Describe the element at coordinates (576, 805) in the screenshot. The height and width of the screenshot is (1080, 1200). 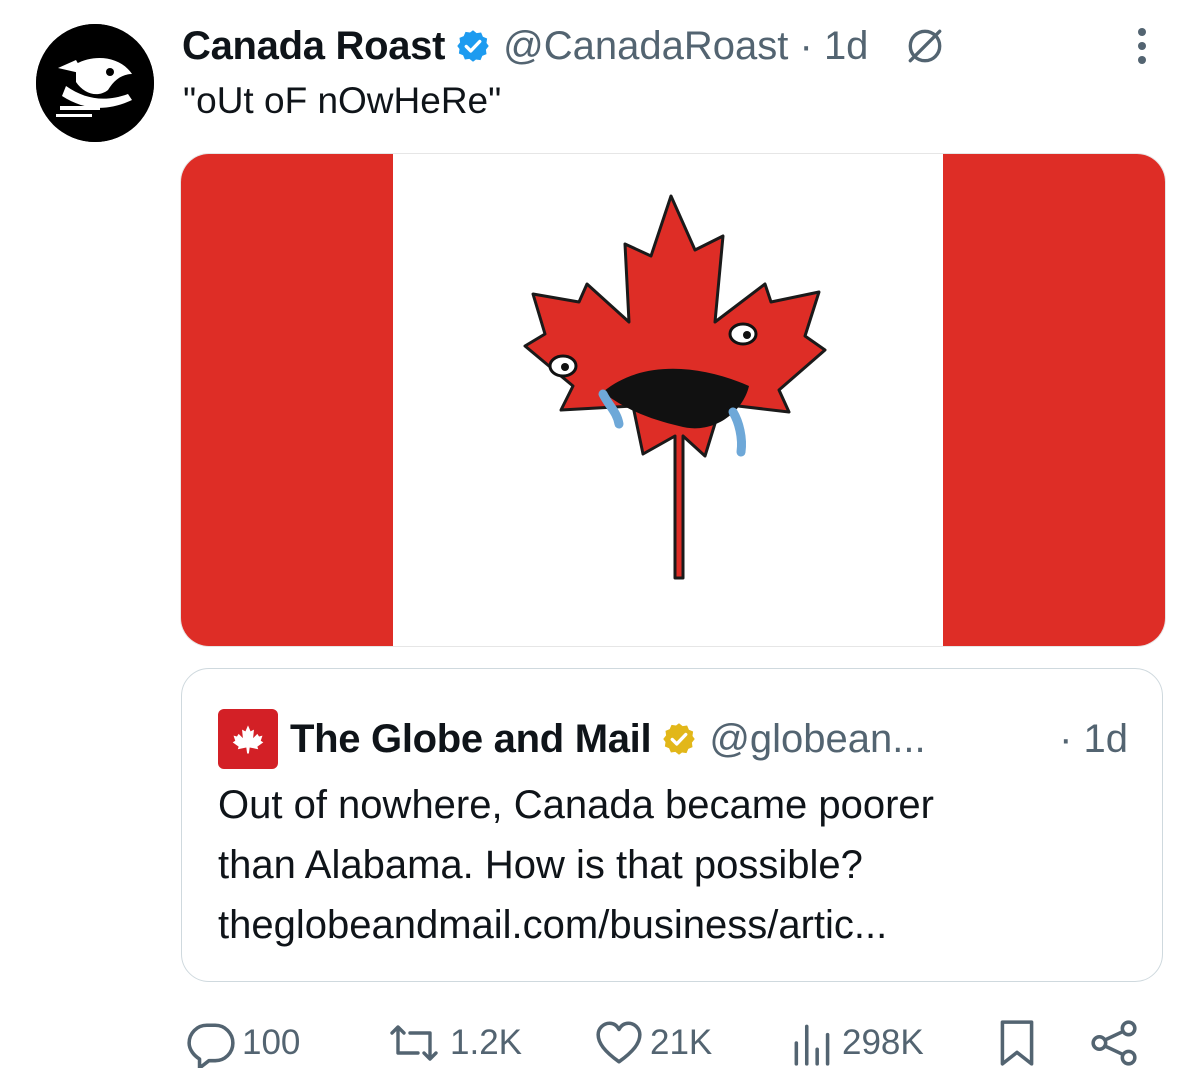
I see `quoted-text-line: Out of nowhere, Canada became poorer` at that location.